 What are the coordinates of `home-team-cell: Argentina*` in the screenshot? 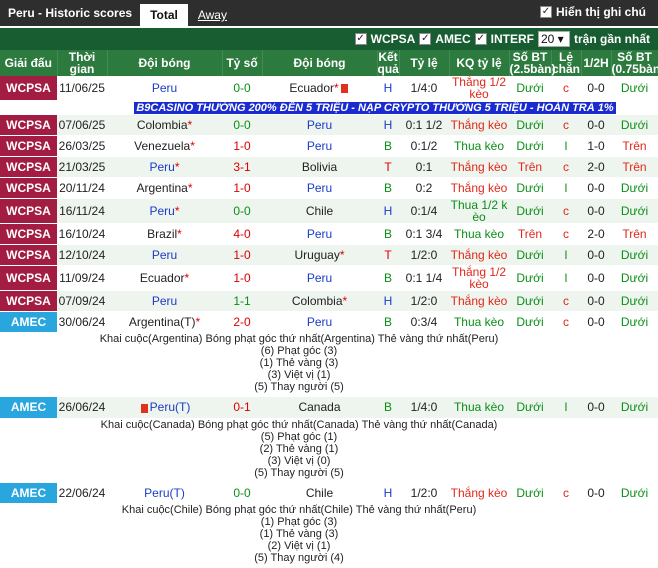 It's located at (164, 188).